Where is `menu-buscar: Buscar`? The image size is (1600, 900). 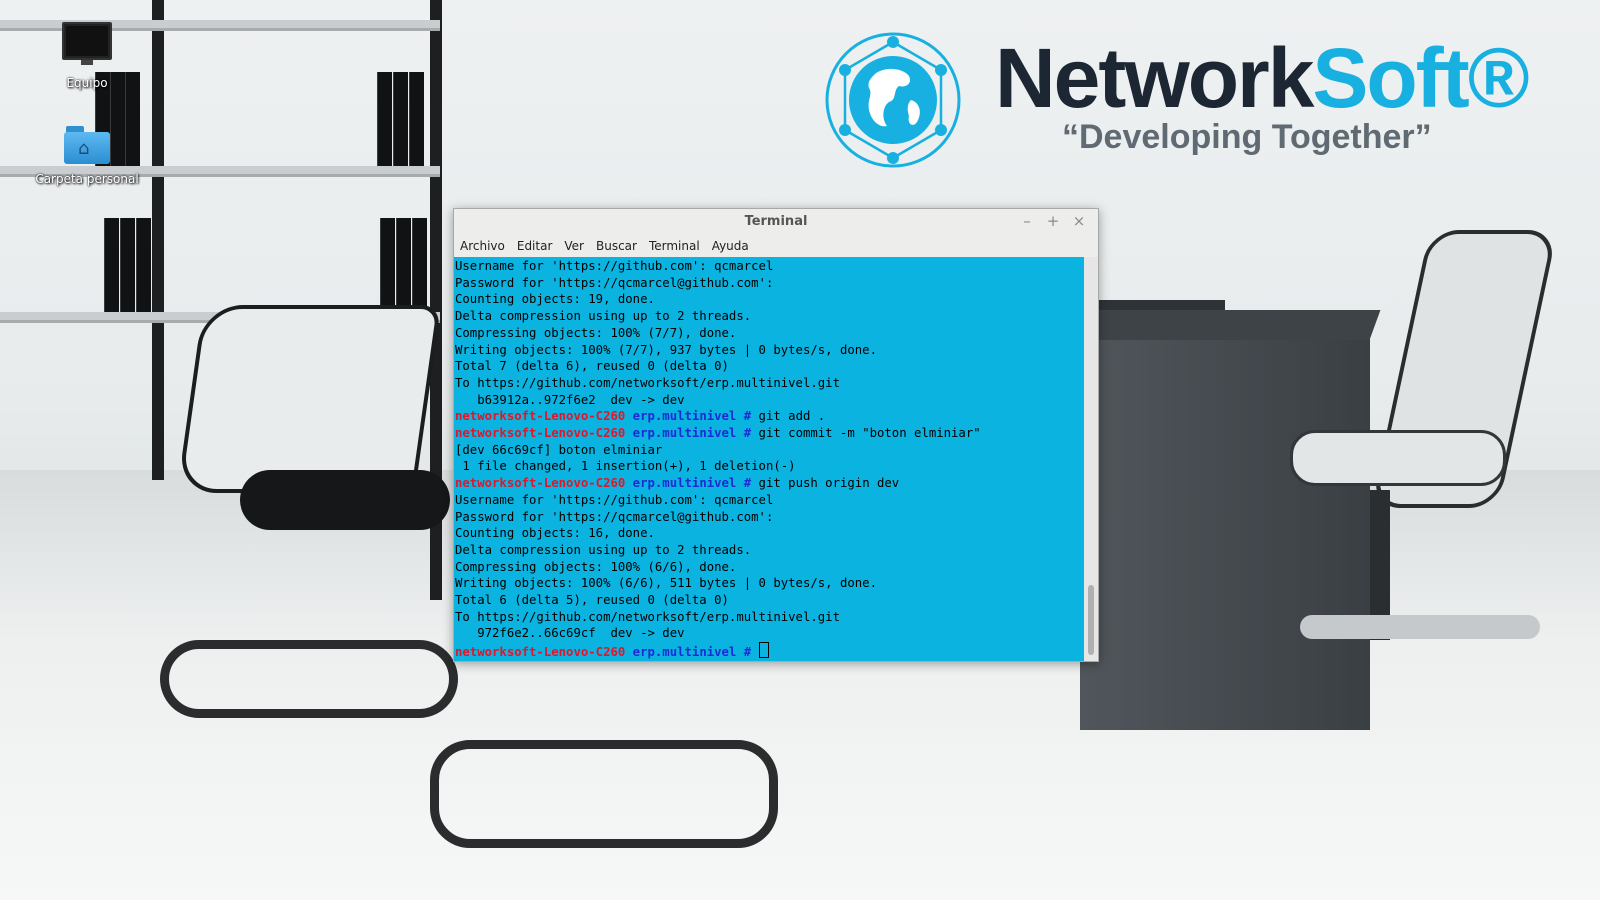 menu-buscar: Buscar is located at coordinates (619, 246).